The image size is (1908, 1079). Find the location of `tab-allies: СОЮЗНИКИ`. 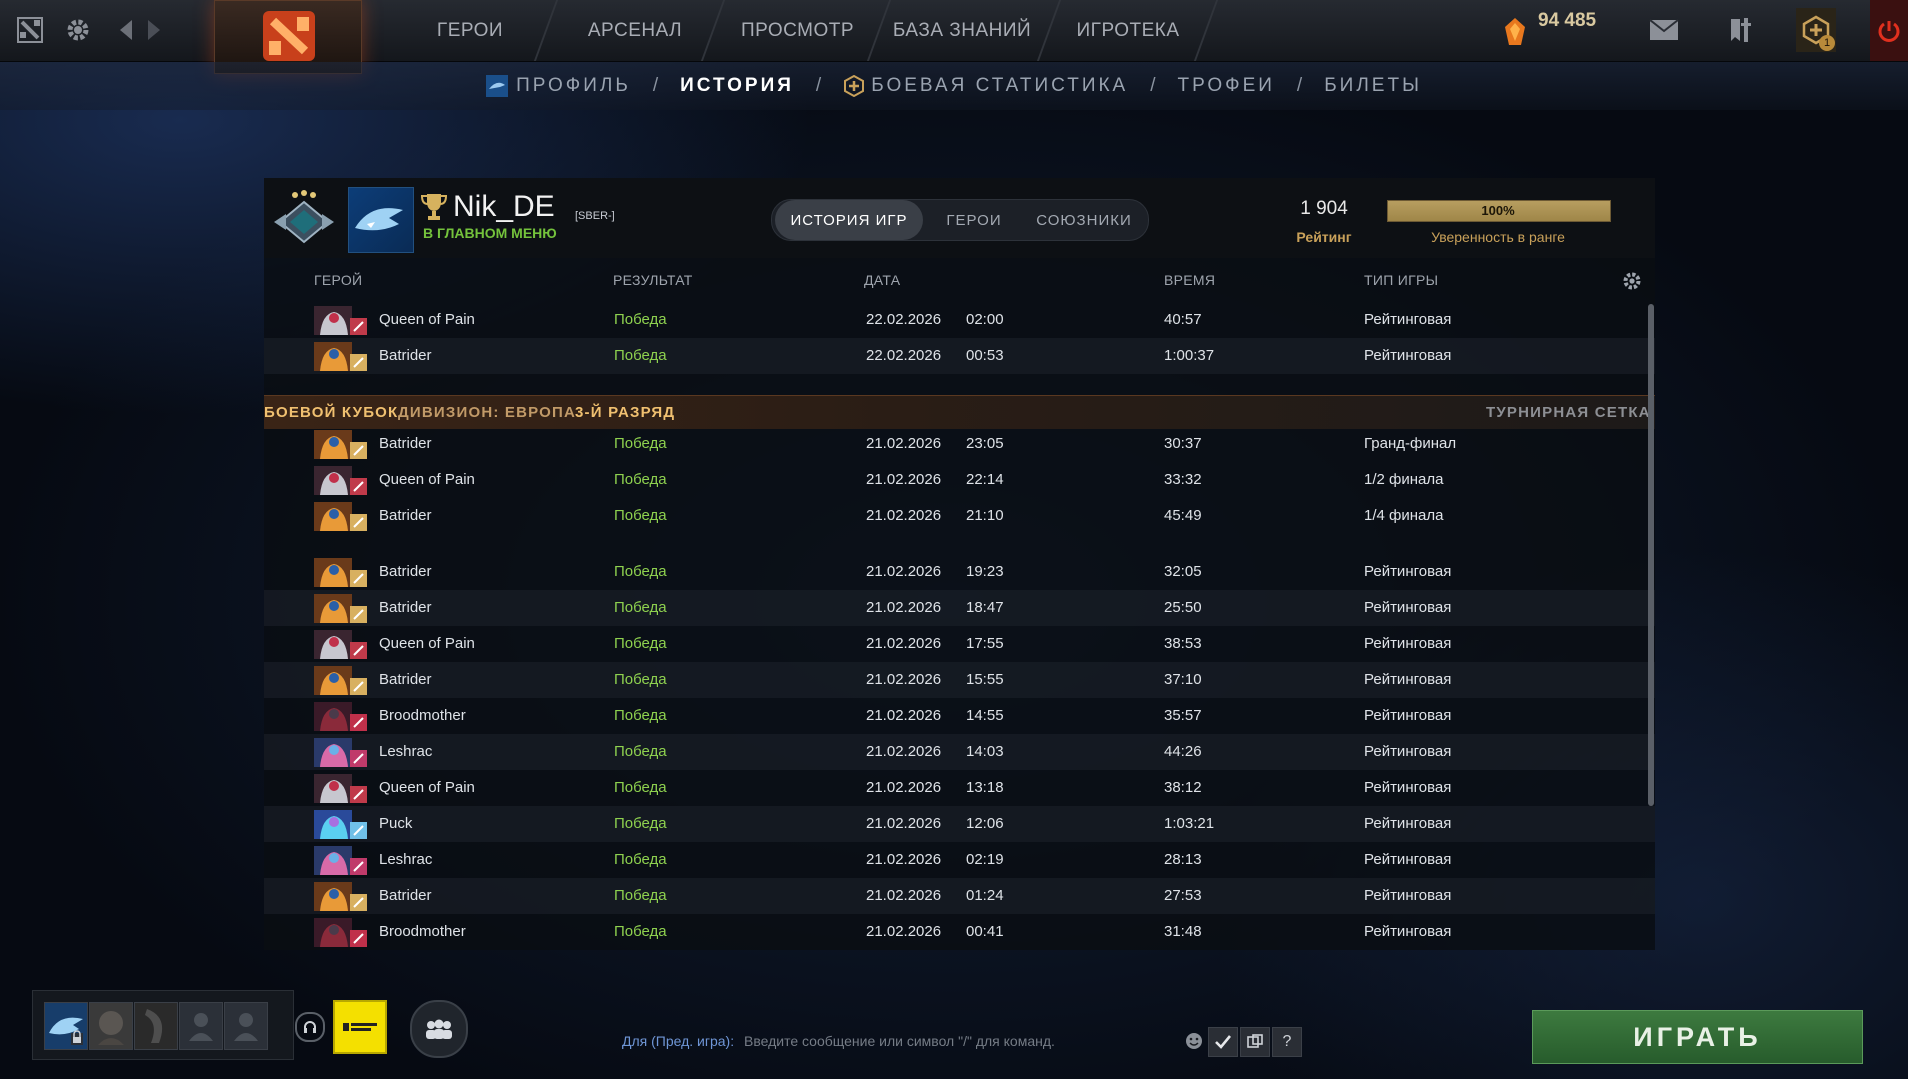

tab-allies: СОЮЗНИКИ is located at coordinates (1084, 220).